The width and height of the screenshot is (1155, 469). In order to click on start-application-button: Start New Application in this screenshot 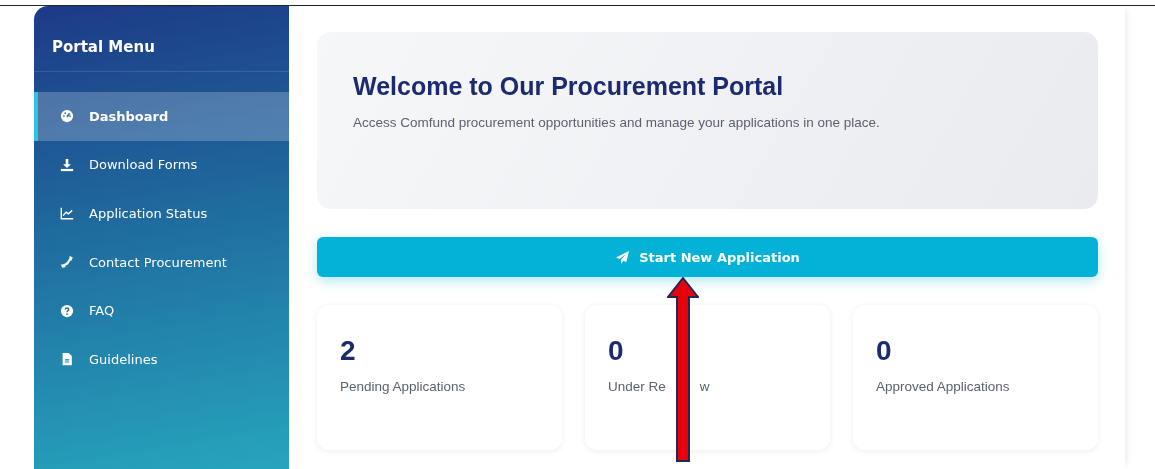, I will do `click(707, 257)`.